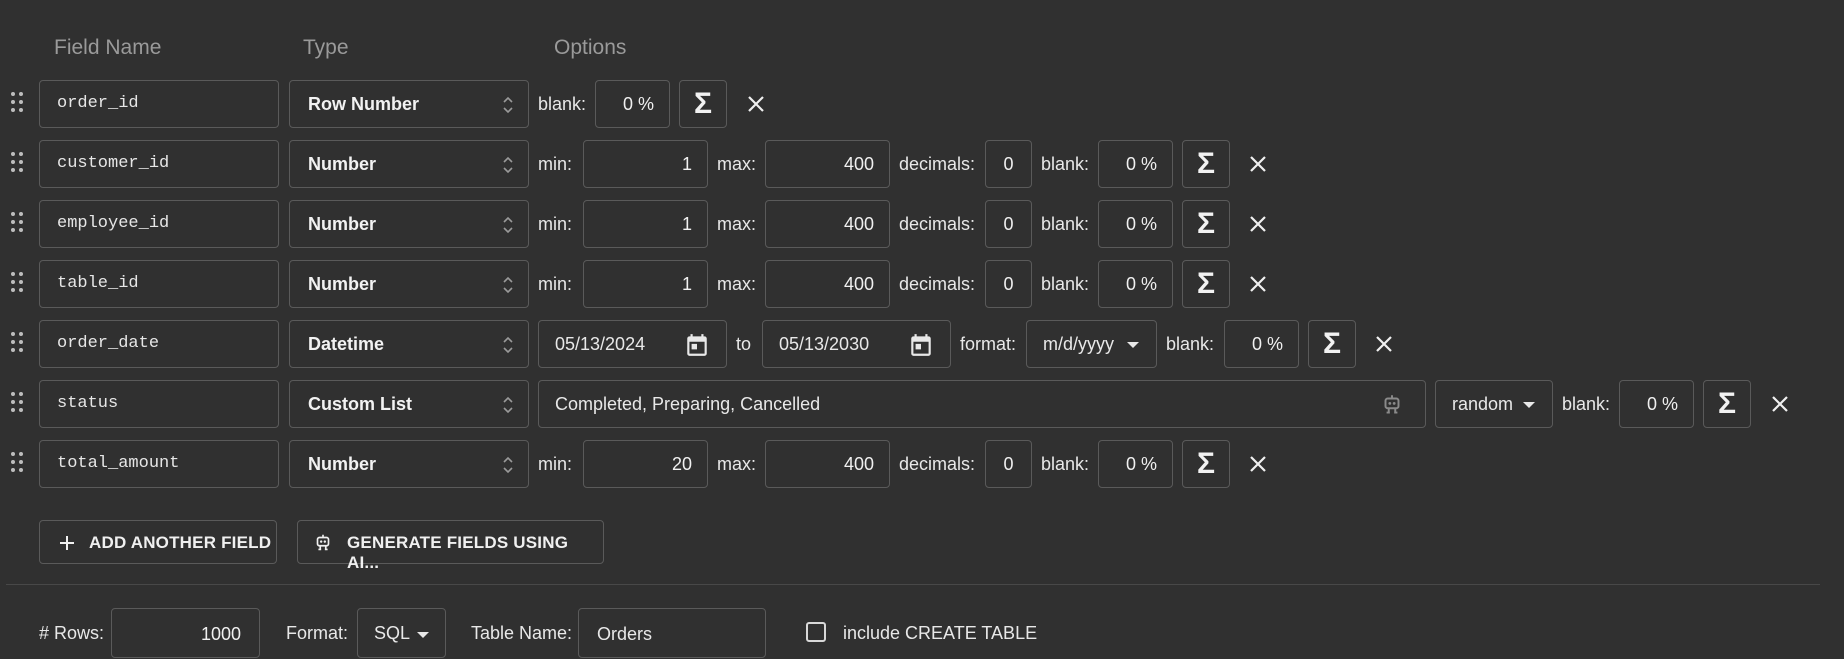 The width and height of the screenshot is (1844, 659). Describe the element at coordinates (159, 224) in the screenshot. I see `field-name-input: employee_id` at that location.